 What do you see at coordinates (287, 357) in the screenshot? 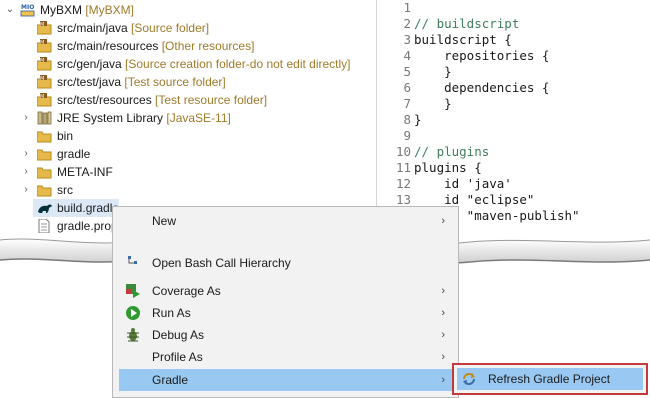
I see `menu-item-profile-as: Profile As ›` at bounding box center [287, 357].